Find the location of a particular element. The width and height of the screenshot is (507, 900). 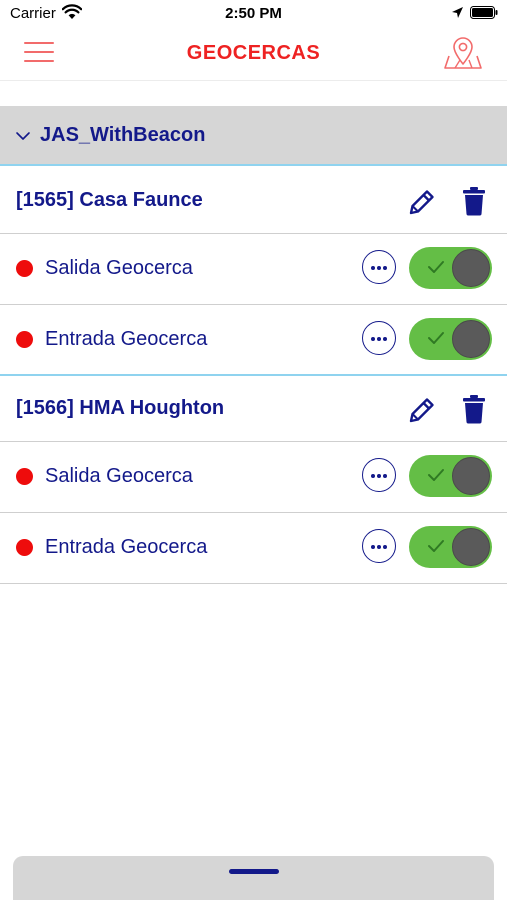

status-bar: Carrier 2:50 PM is located at coordinates (253, 14).